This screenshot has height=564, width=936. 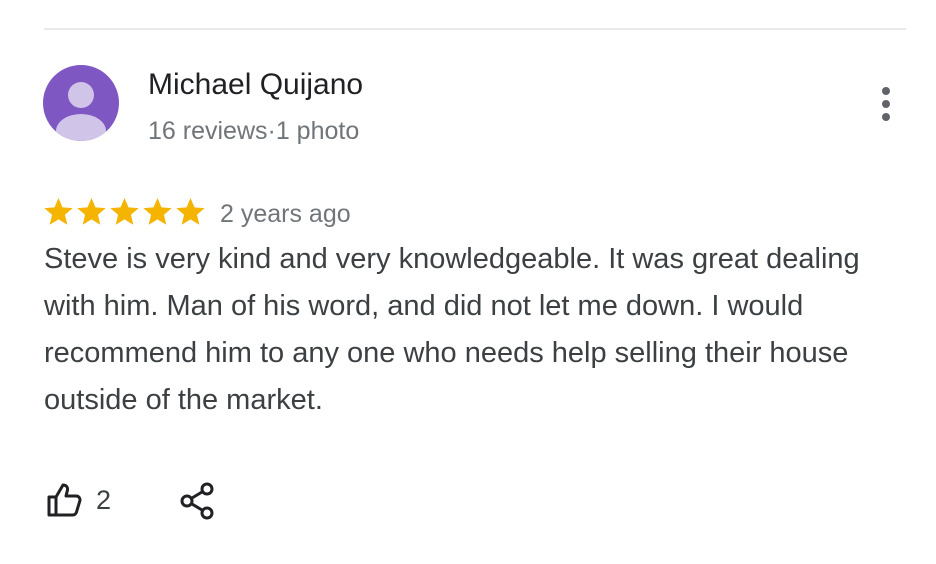 I want to click on review-date: 2 years ago, so click(x=285, y=214).